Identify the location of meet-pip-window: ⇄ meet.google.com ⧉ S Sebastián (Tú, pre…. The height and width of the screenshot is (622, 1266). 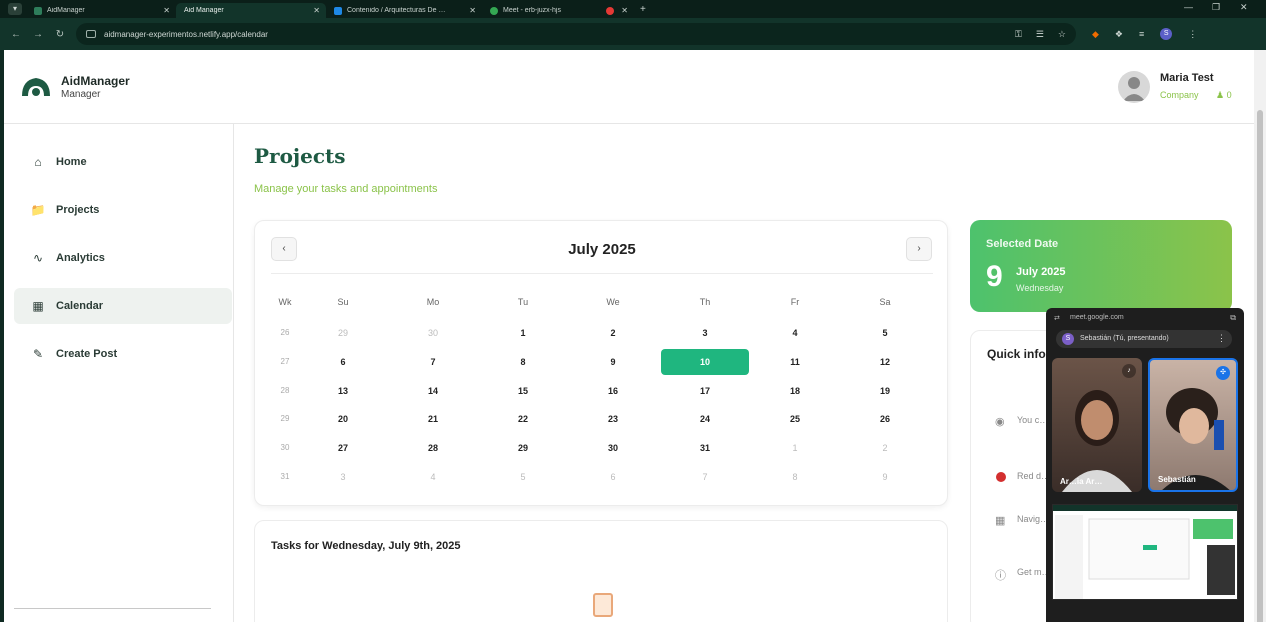
(1145, 465).